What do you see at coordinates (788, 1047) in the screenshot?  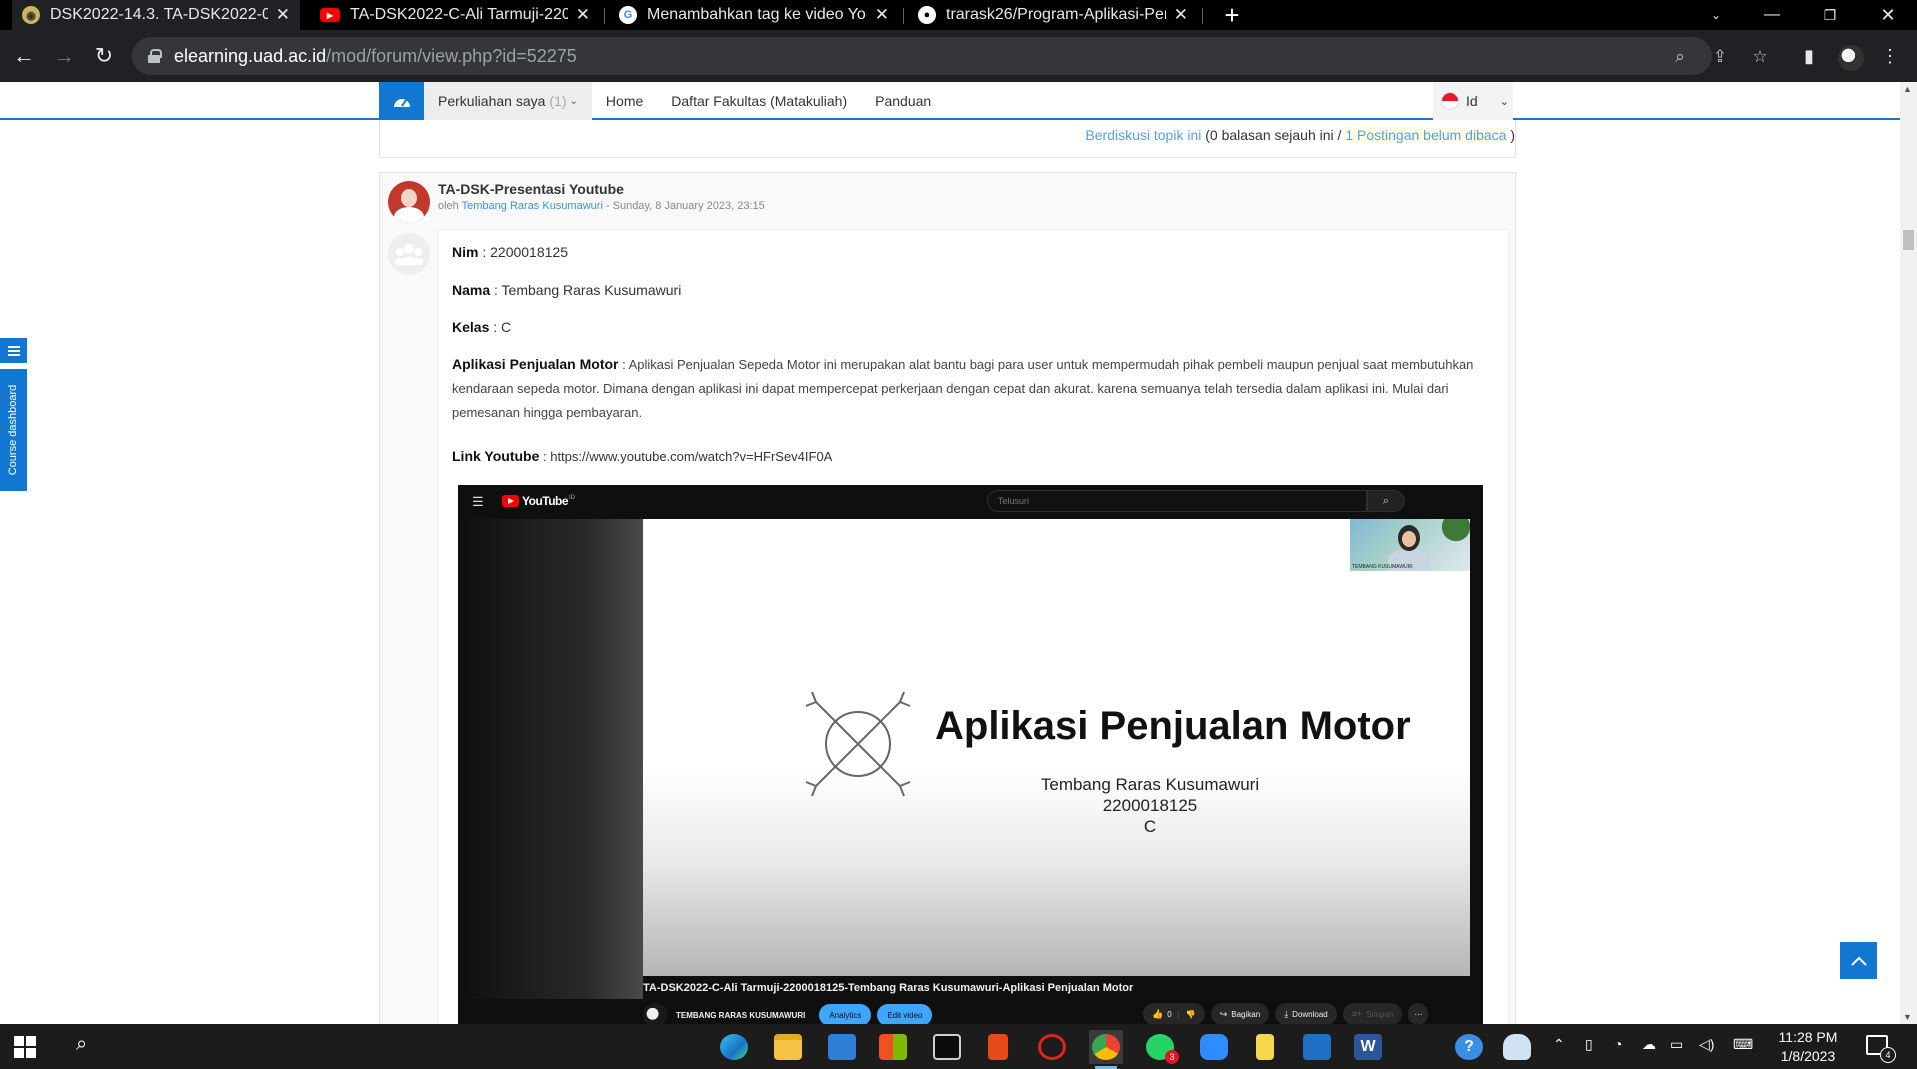 I see `file-explorer-icon` at bounding box center [788, 1047].